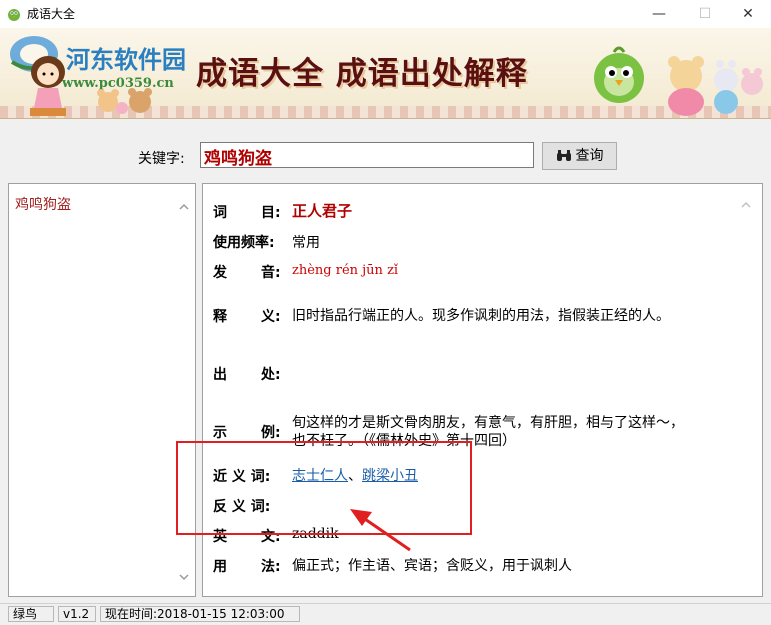  Describe the element at coordinates (385, 614) in the screenshot. I see `status-bar: 绿鸟 v1.2 现在时间:2018-01-15 12:03:00` at that location.